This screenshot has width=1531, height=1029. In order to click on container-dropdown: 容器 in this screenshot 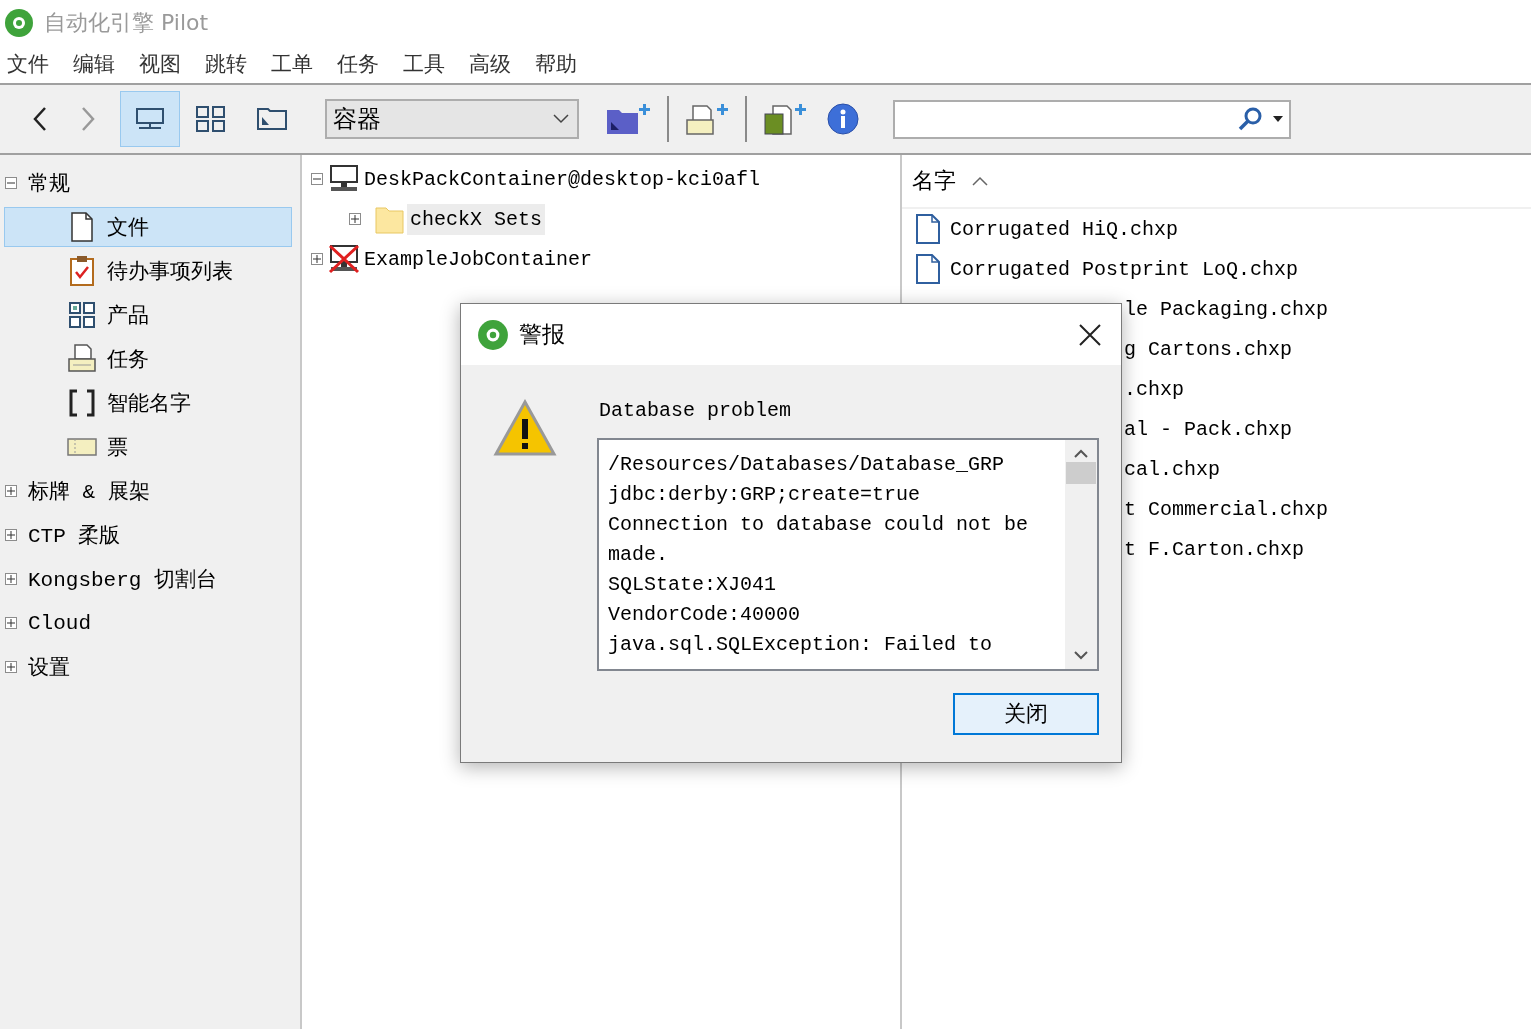, I will do `click(452, 119)`.